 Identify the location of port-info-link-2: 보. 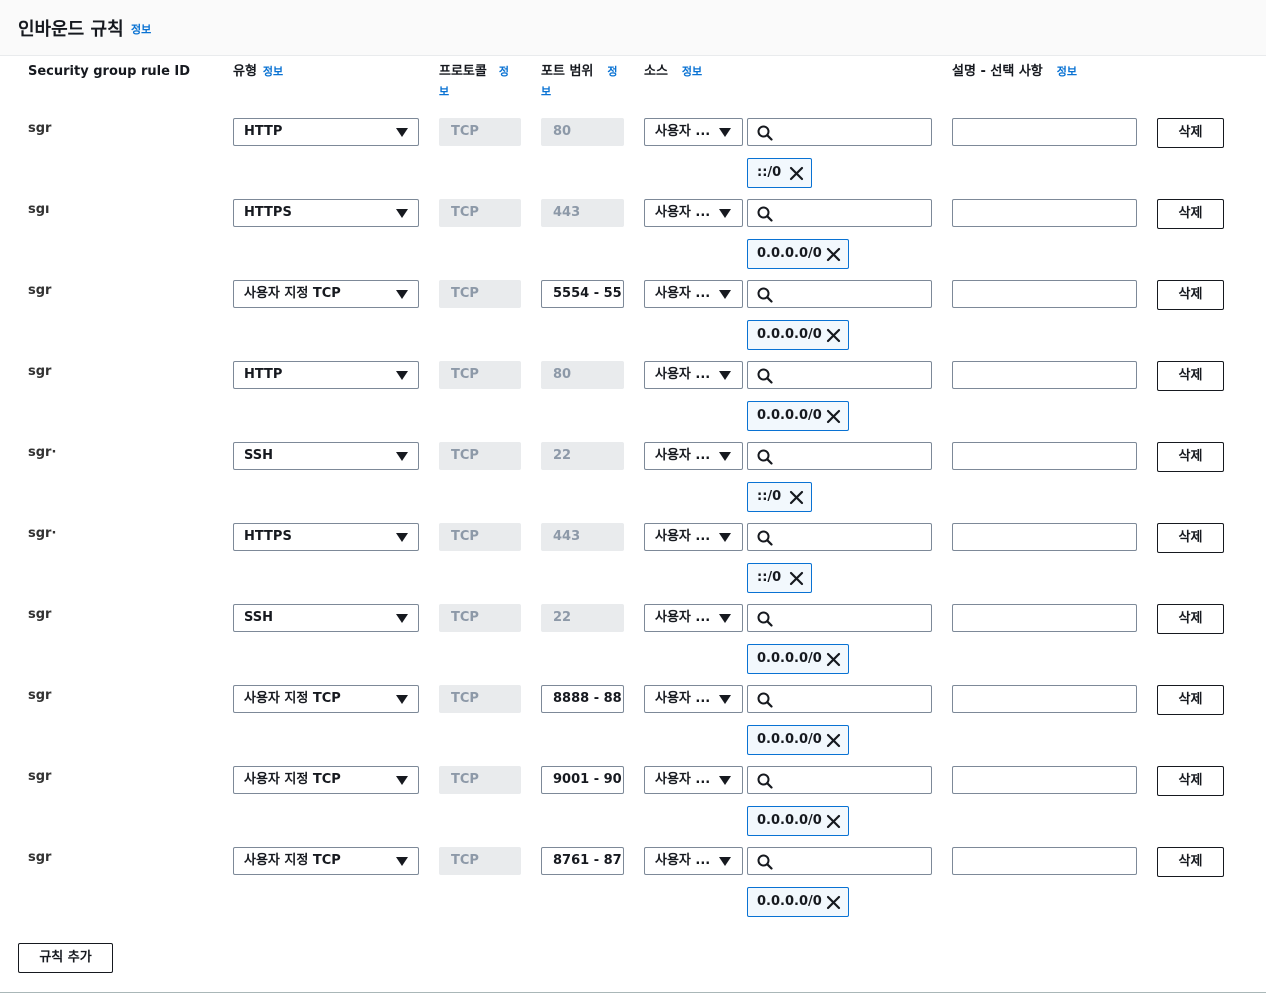
(546, 91).